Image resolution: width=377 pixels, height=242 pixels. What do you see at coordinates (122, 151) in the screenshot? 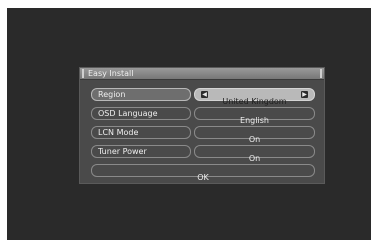
I see `tuner-power-label: Tuner Power` at bounding box center [122, 151].